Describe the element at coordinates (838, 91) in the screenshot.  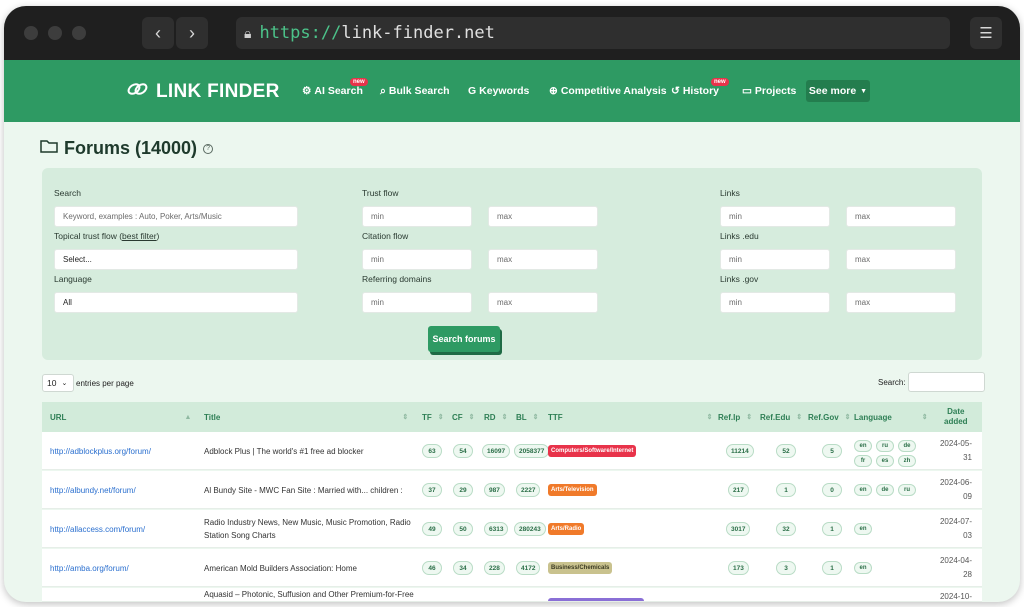
I see `see-more-dropdown: See more ▼` at that location.